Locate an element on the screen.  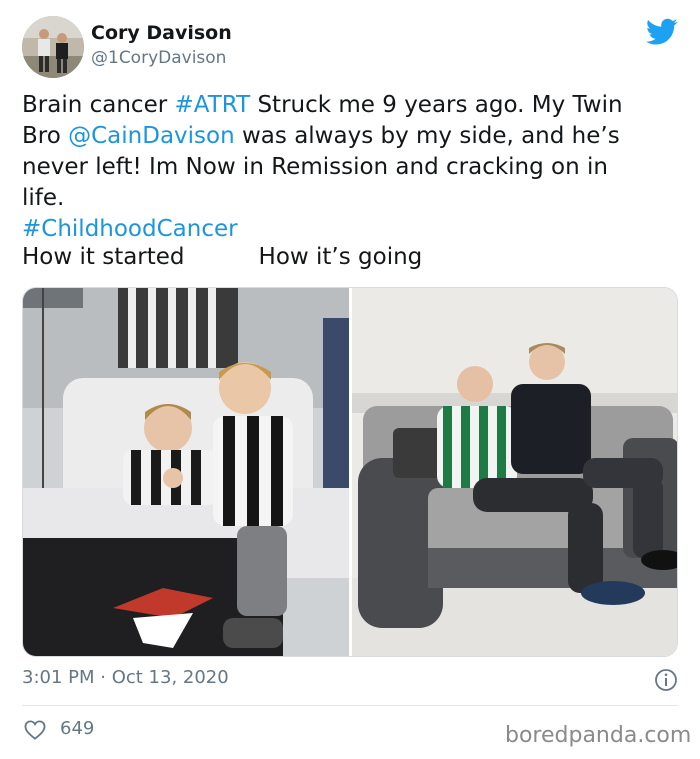
tweet-timestamp: 3:01 PM · Oct 13, 2020 is located at coordinates (125, 677).